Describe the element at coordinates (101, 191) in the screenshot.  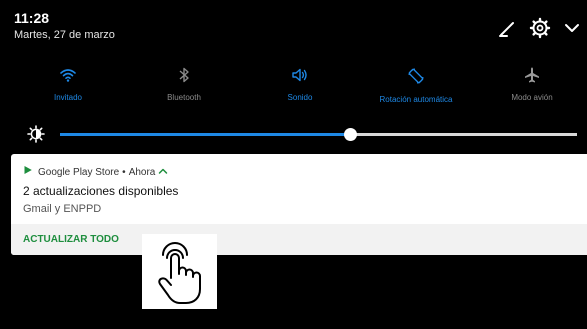
I see `notification-title: 2 actualizaciones disponibles` at that location.